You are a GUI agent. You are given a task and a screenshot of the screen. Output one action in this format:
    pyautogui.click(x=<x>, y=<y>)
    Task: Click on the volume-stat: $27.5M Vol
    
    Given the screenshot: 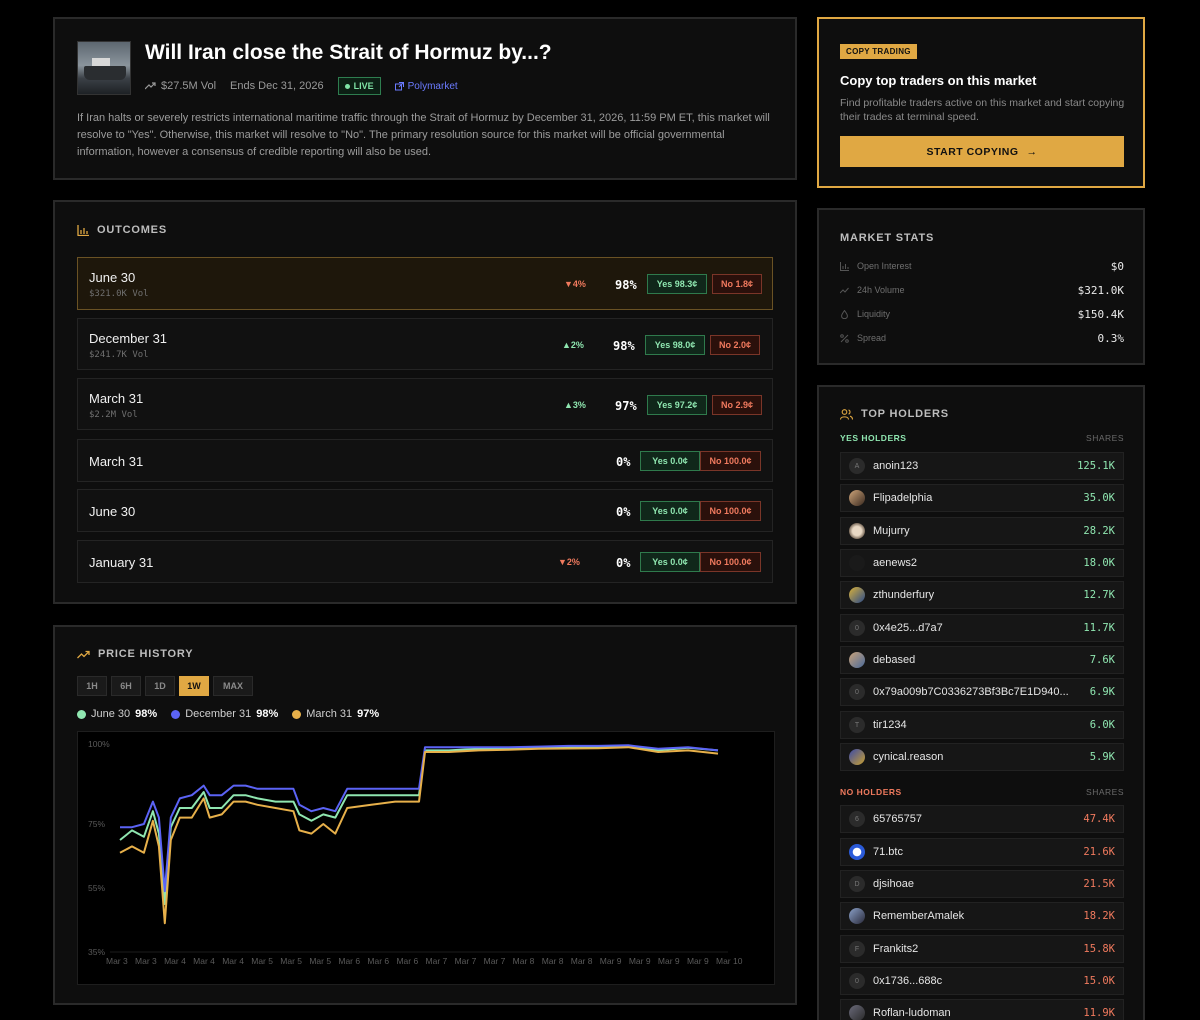 What is the action you would take?
    pyautogui.click(x=180, y=86)
    